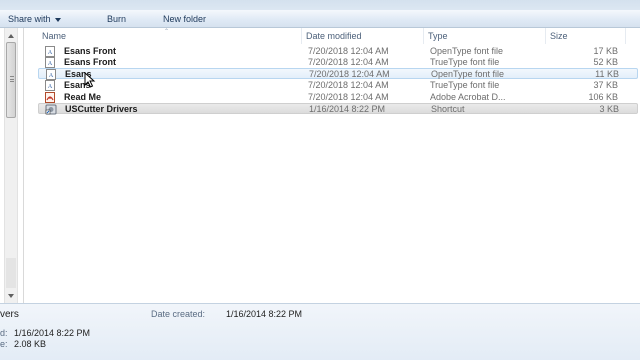 The width and height of the screenshot is (640, 360). Describe the element at coordinates (11, 273) in the screenshot. I see `scrollbar-track` at that location.